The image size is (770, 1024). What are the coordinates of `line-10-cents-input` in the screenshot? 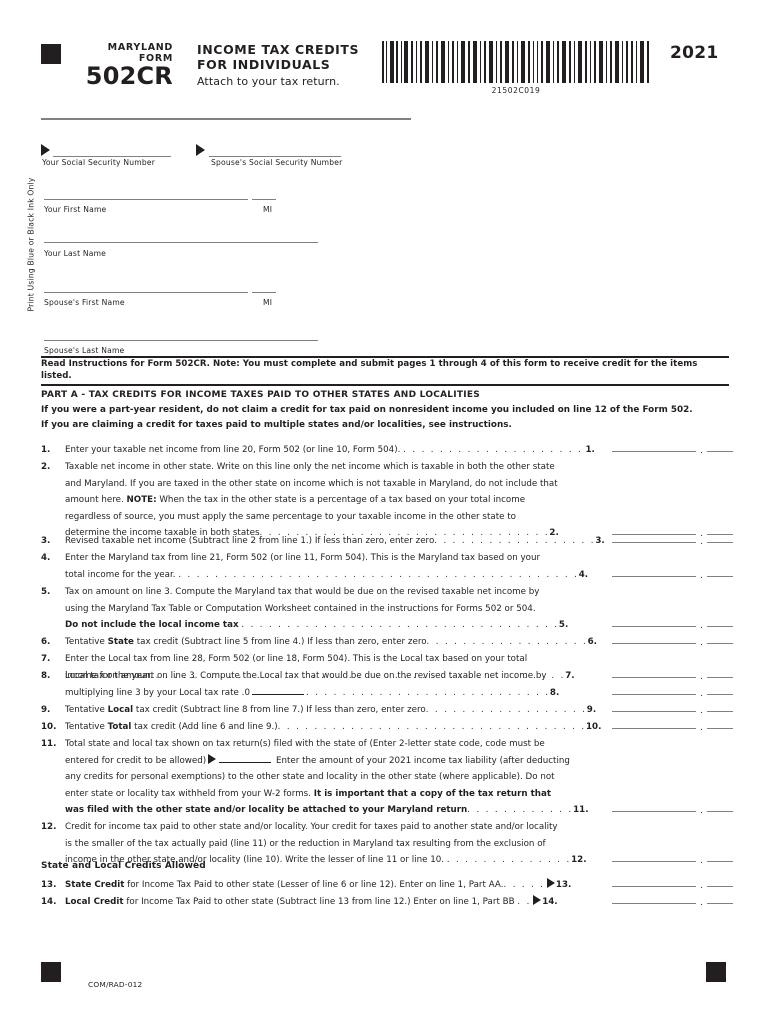 It's located at (720, 728).